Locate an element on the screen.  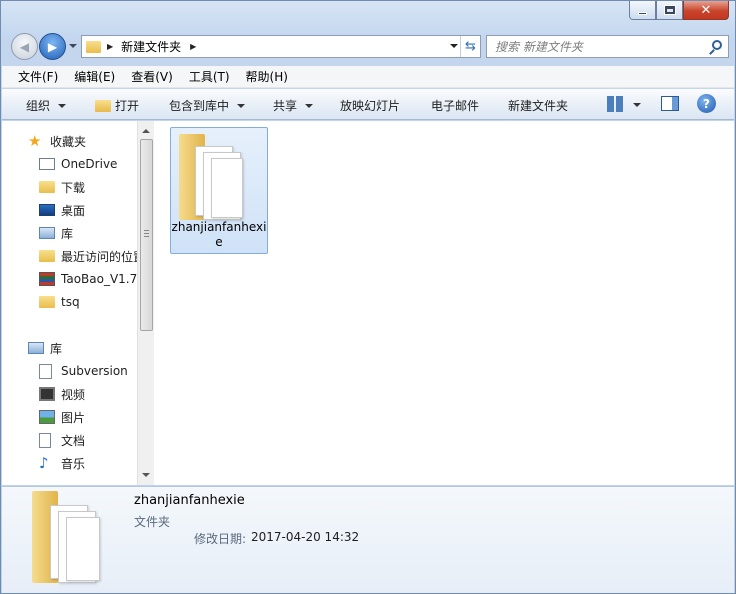
menu-file: 文件(F) is located at coordinates (38, 76).